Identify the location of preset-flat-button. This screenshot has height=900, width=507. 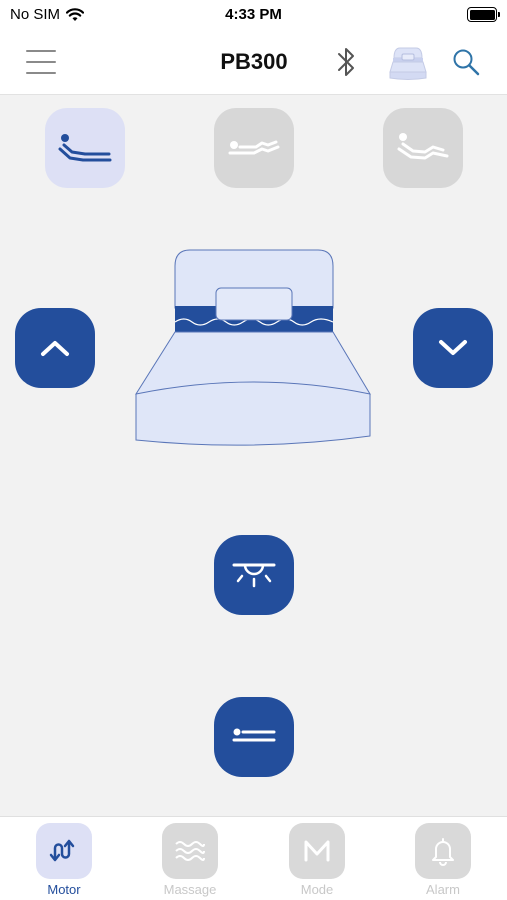
(85, 148).